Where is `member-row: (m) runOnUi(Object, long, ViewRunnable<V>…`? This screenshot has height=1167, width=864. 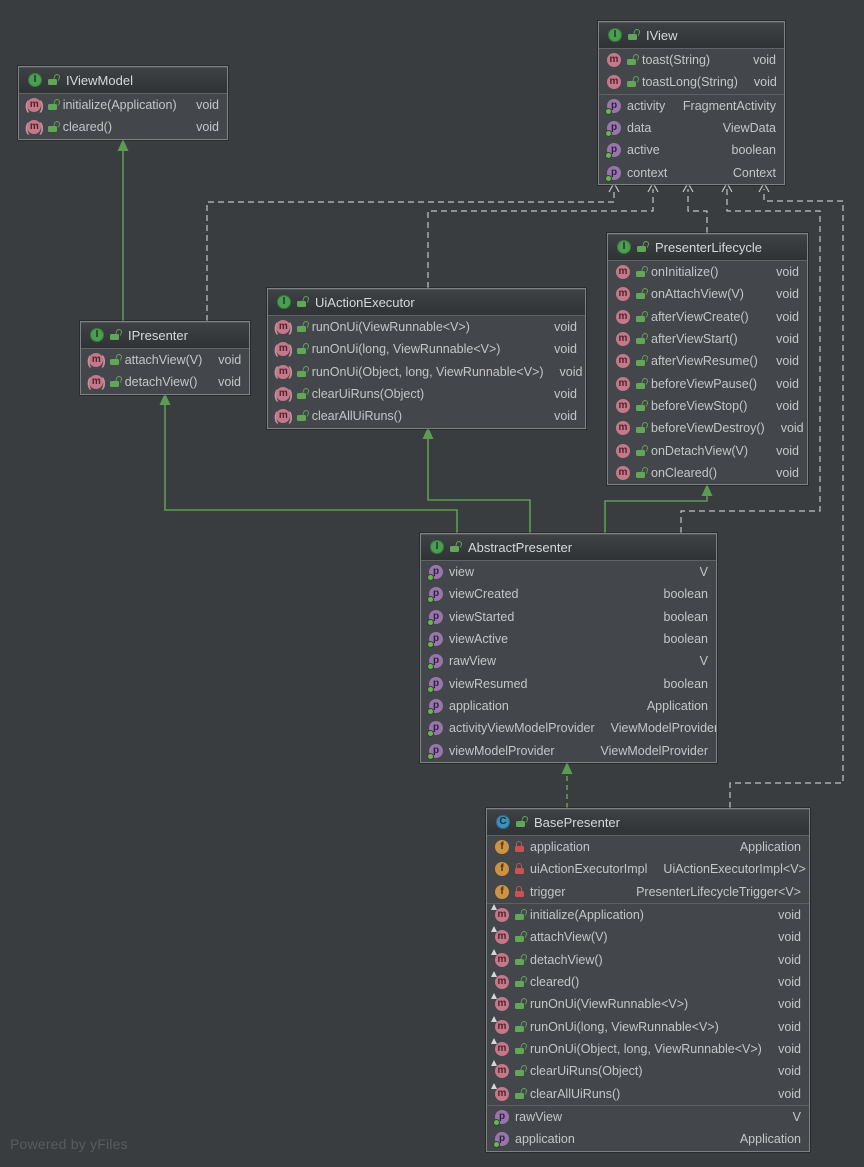 member-row: (m) runOnUi(Object, long, ViewRunnable<V>… is located at coordinates (426, 372).